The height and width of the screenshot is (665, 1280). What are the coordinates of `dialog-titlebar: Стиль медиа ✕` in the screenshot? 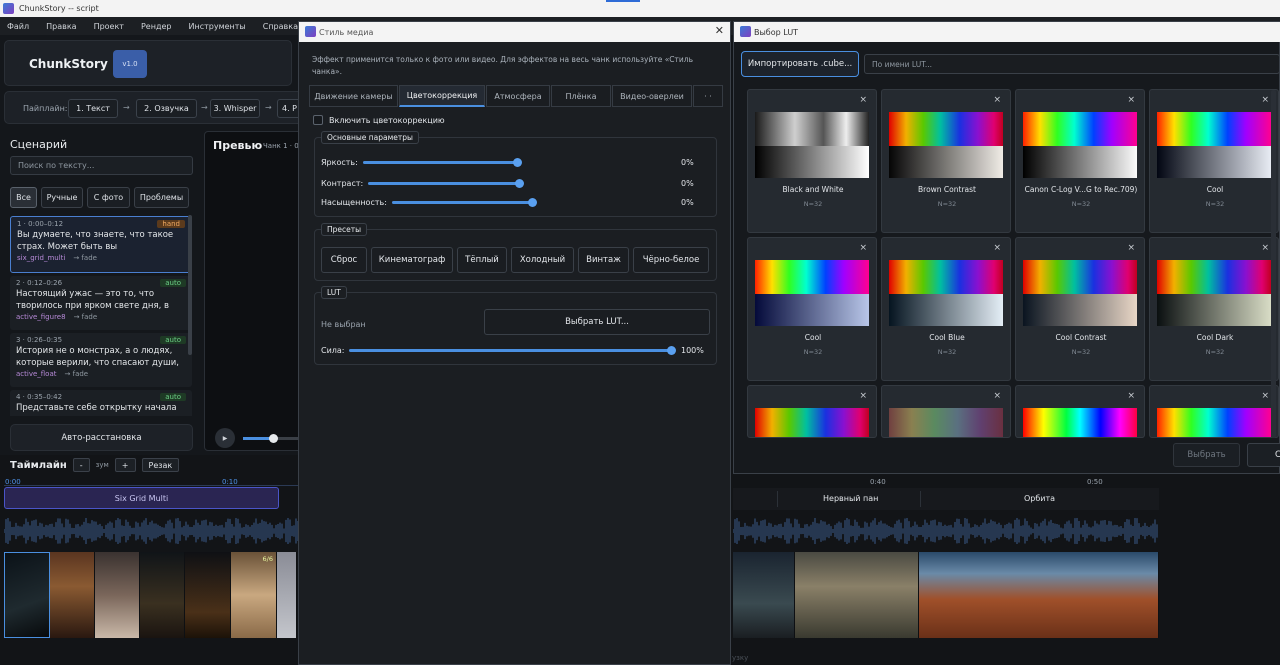 It's located at (514, 32).